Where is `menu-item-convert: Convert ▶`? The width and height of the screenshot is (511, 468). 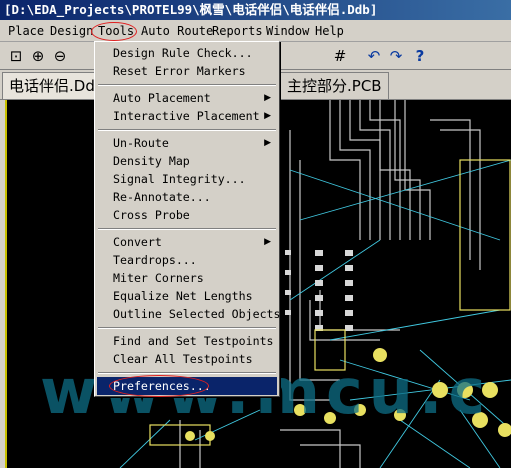 menu-item-convert: Convert ▶ is located at coordinates (187, 242).